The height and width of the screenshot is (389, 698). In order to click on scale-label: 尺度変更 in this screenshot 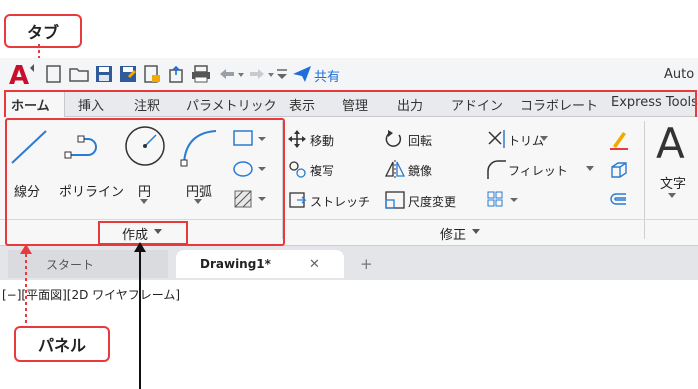, I will do `click(432, 201)`.